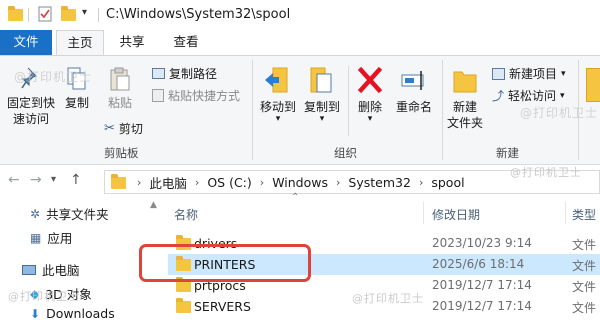 The image size is (600, 320). Describe the element at coordinates (204, 96) in the screenshot. I see `paste-shortcut-label: 粘贴快捷方式` at that location.